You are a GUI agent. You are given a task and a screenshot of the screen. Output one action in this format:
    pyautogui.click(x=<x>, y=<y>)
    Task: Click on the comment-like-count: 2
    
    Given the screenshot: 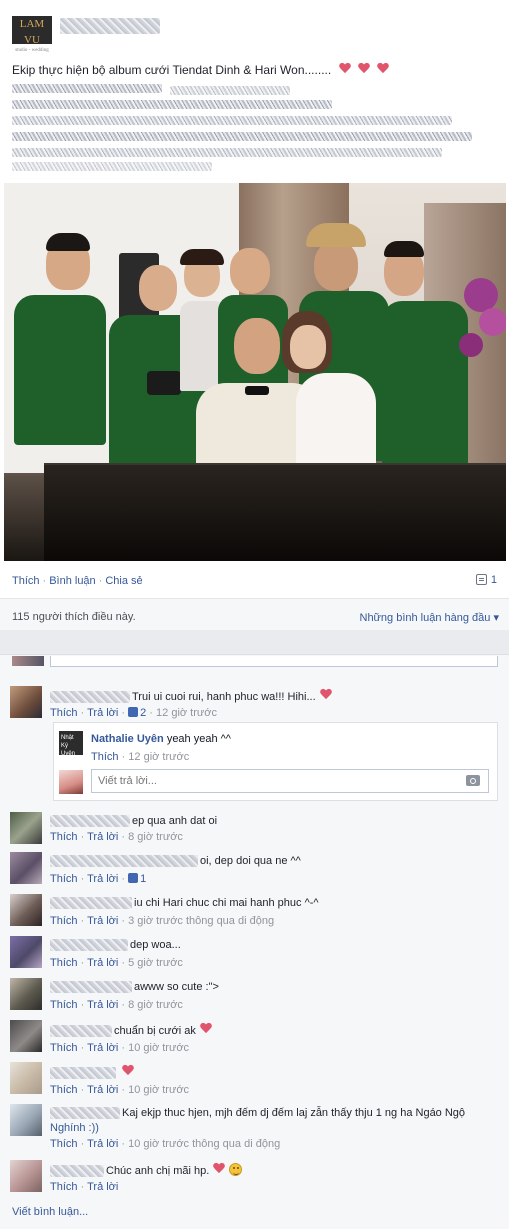 What is the action you would take?
    pyautogui.click(x=137, y=713)
    